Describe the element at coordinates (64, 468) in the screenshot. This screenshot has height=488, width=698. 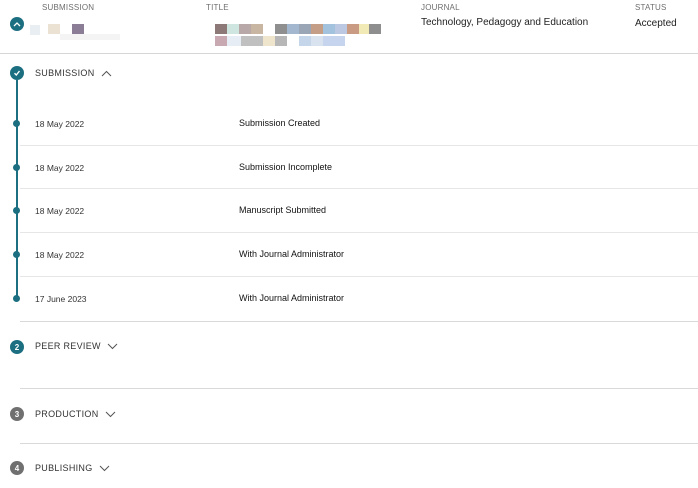
I see `stage-label: PUBLISHING` at that location.